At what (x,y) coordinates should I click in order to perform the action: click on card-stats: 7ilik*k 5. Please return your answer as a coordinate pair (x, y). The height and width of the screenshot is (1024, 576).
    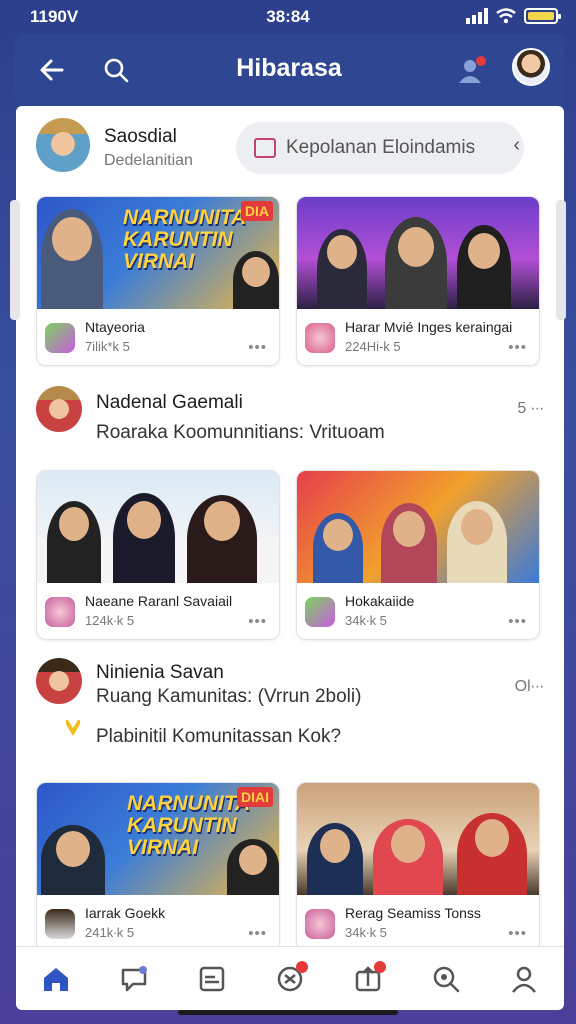
    Looking at the image, I should click on (107, 346).